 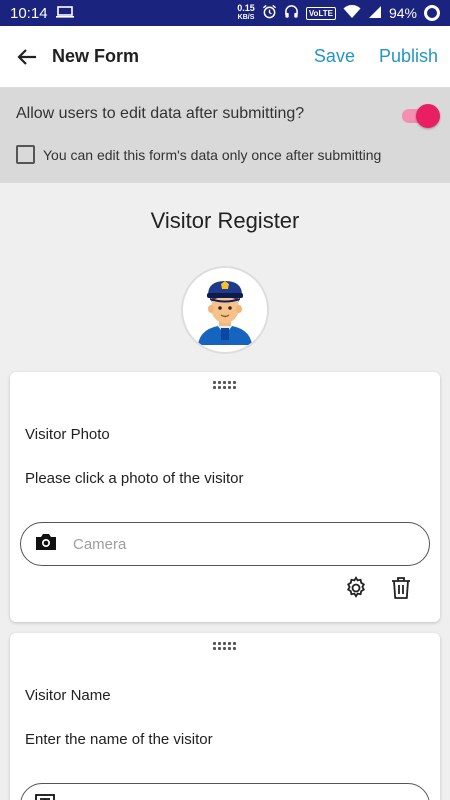 I want to click on allow-edit-toggle, so click(x=420, y=116).